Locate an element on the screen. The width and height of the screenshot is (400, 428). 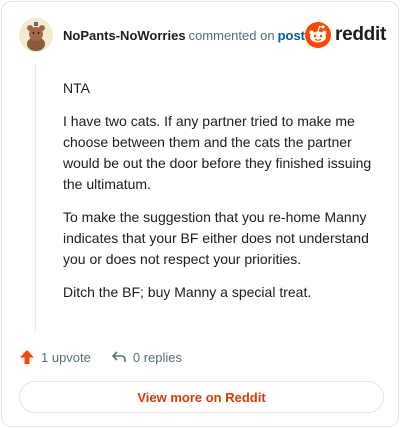
replies-button: 0 replies is located at coordinates (146, 357).